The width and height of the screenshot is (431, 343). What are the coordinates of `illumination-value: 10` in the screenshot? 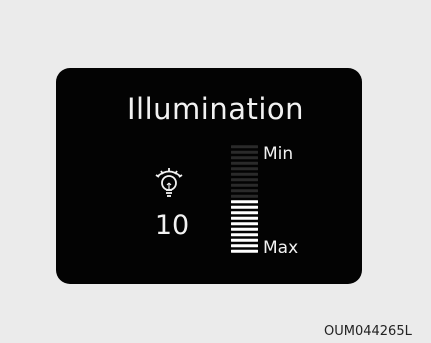 It's located at (172, 225).